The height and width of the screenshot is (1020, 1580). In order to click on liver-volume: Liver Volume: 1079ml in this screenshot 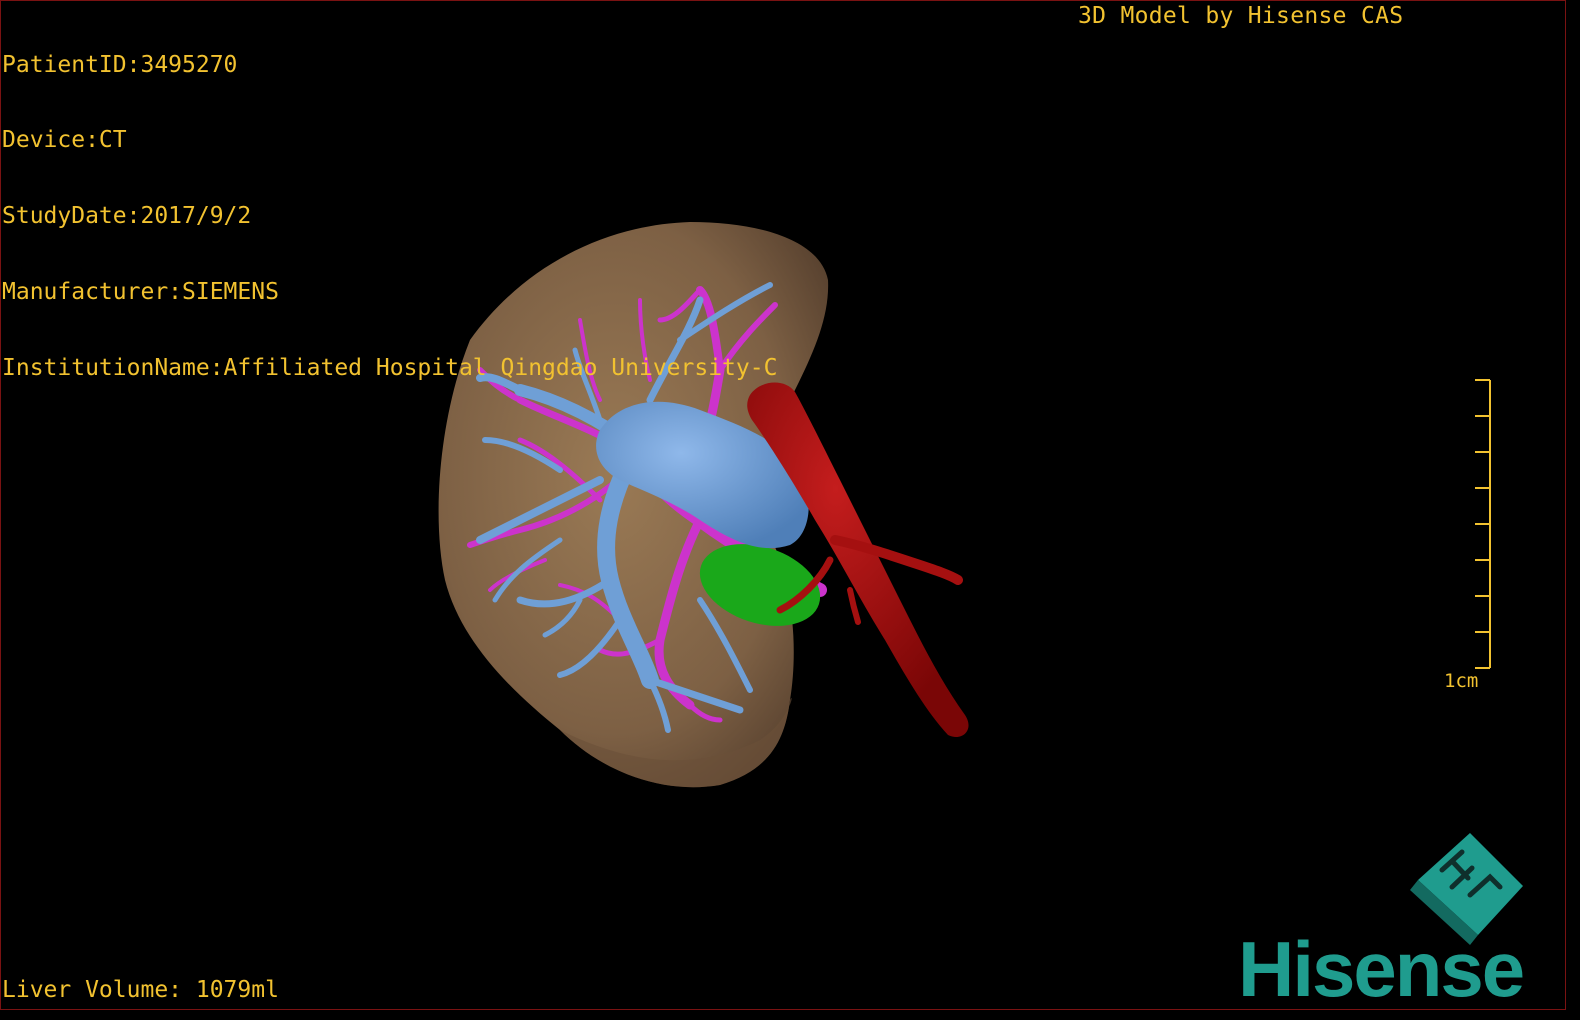, I will do `click(140, 990)`.